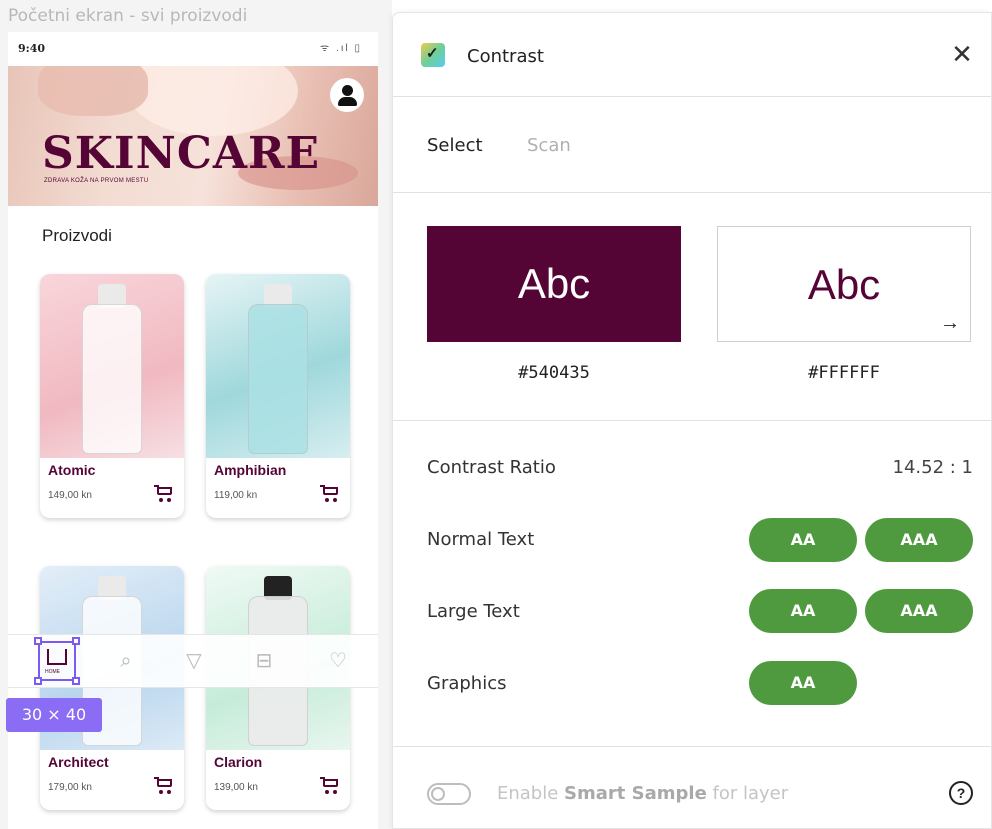 This screenshot has height=829, width=992. What do you see at coordinates (347, 95) in the screenshot?
I see `profile-avatar-icon` at bounding box center [347, 95].